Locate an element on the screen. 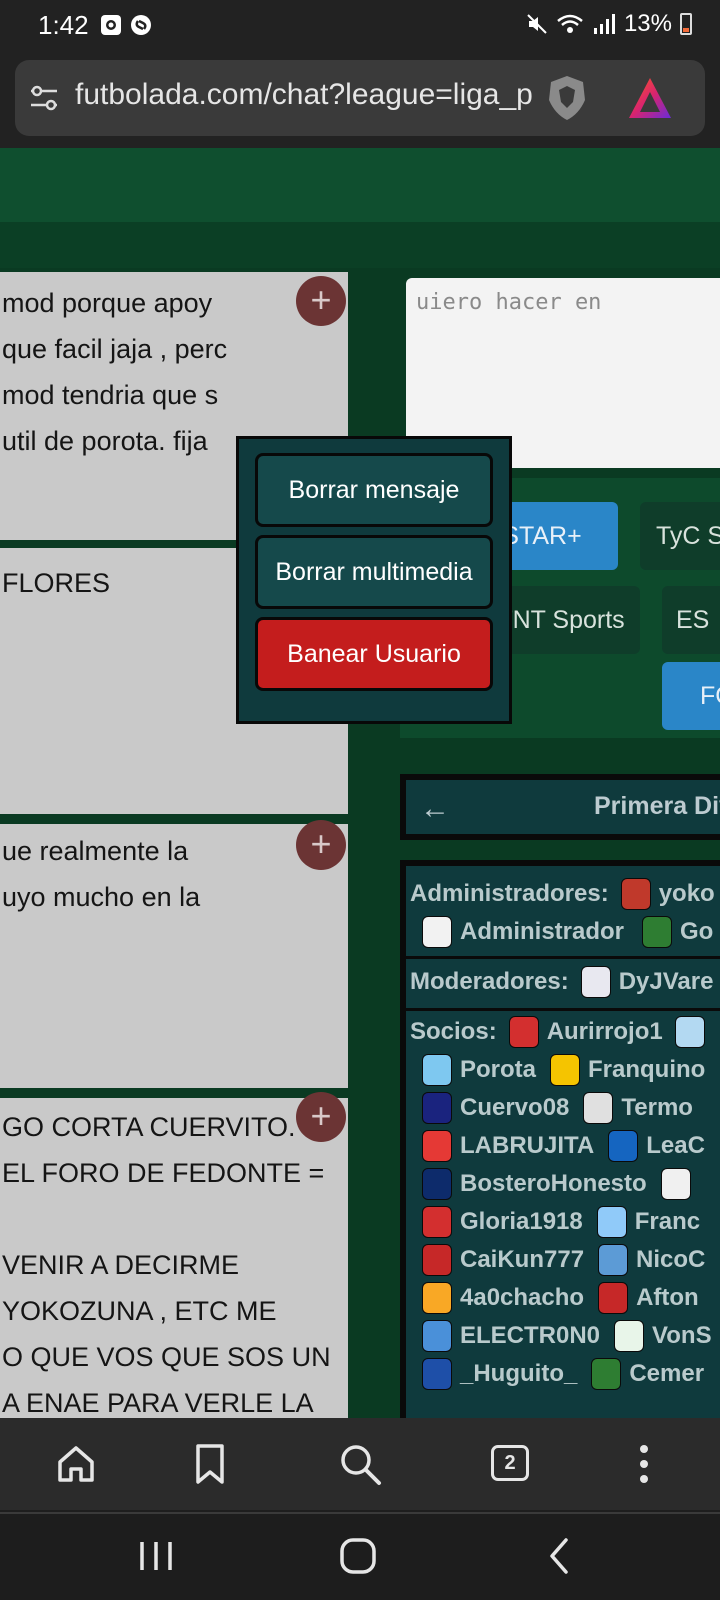 This screenshot has width=720, height=1600. socios-row: LABRUJITA LeaC is located at coordinates (557, 1146).